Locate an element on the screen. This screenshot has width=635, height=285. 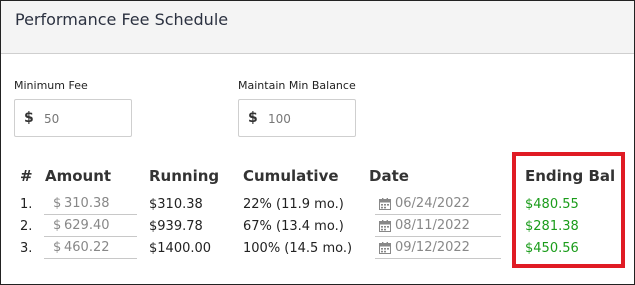
date-value: 08/11/2022 is located at coordinates (432, 225).